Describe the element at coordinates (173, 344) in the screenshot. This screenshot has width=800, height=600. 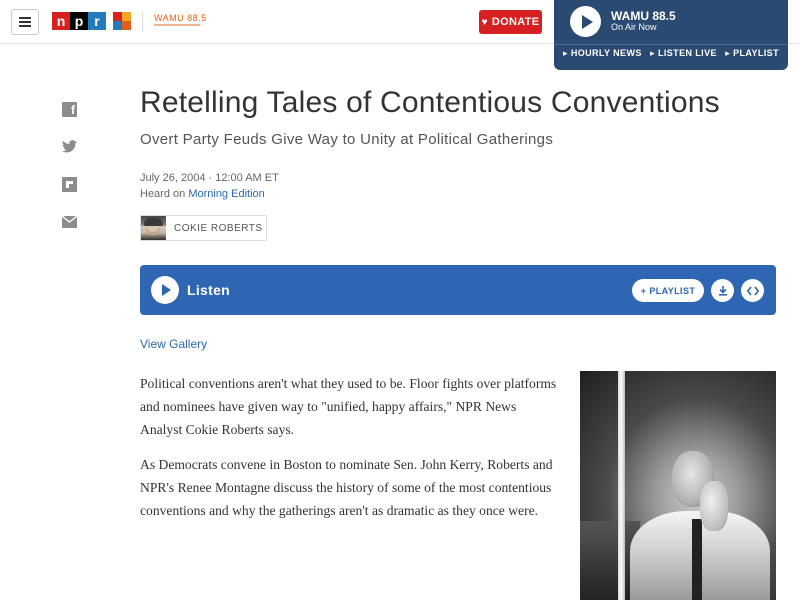
I see `view-gallery-link: View Gallery` at that location.